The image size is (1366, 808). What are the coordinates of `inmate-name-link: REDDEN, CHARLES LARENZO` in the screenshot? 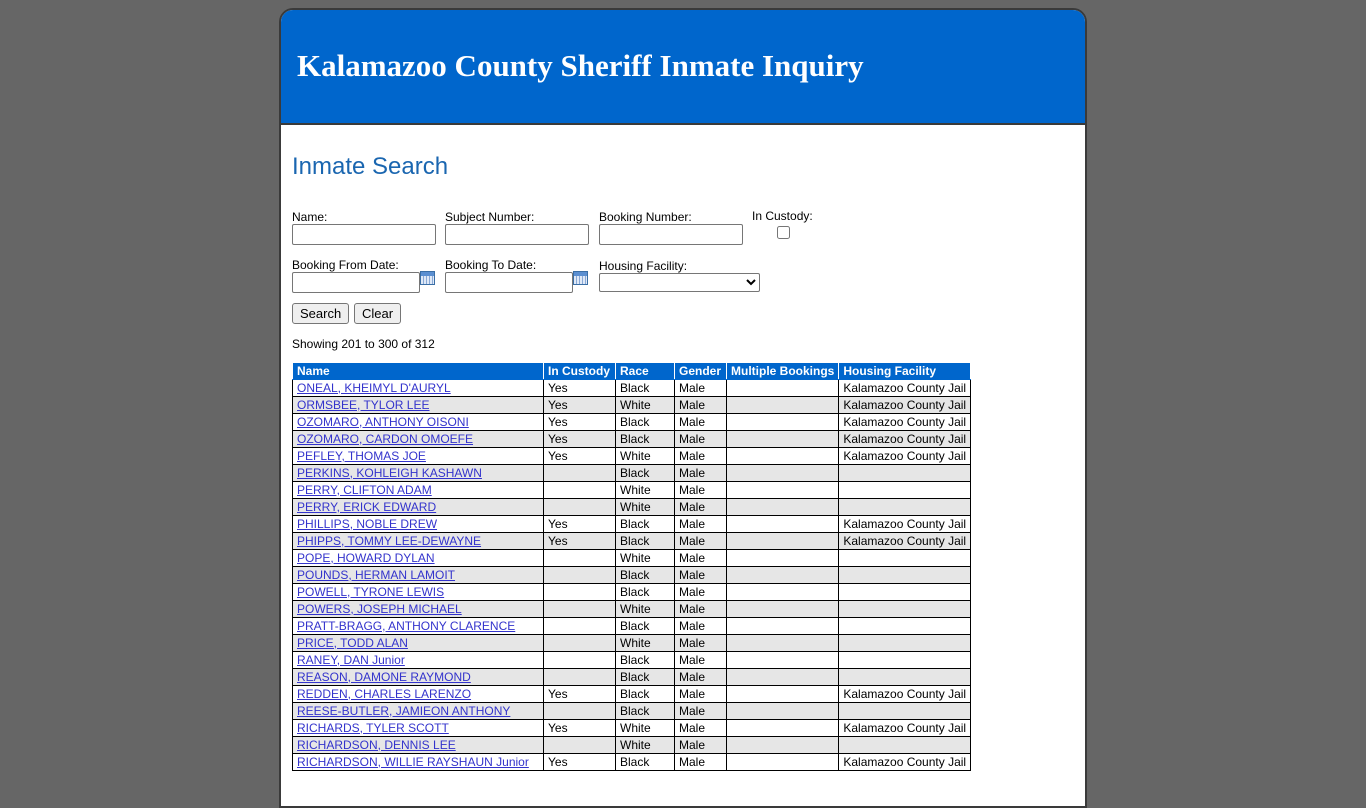 It's located at (384, 694).